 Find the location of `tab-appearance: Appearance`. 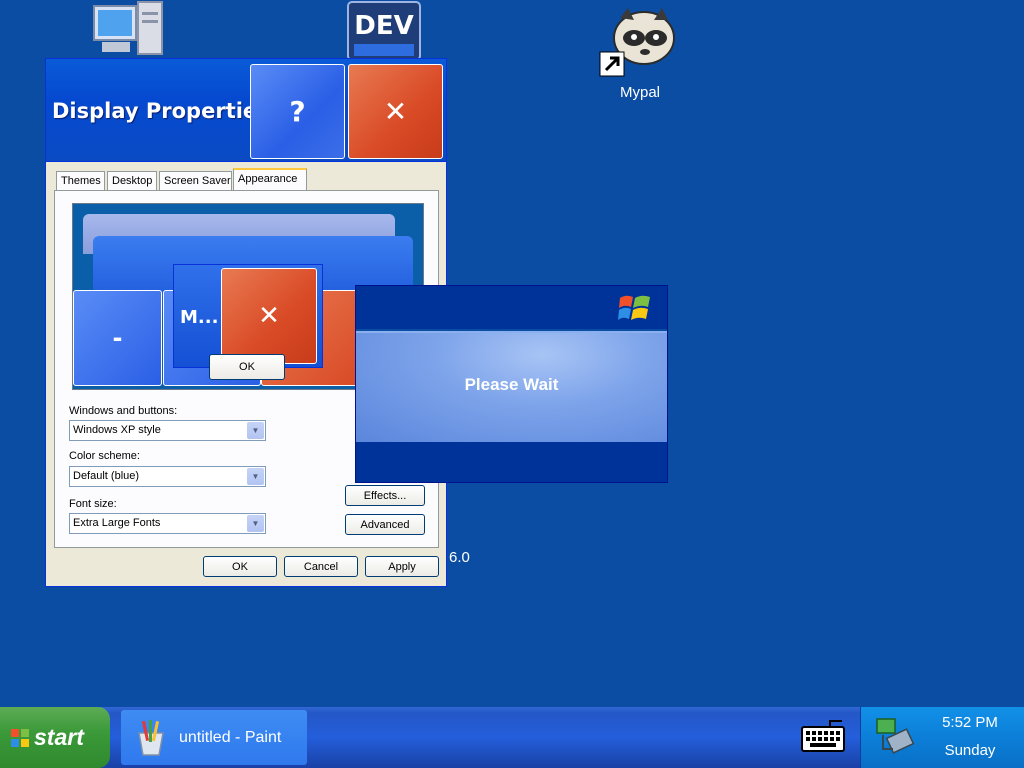

tab-appearance: Appearance is located at coordinates (270, 179).